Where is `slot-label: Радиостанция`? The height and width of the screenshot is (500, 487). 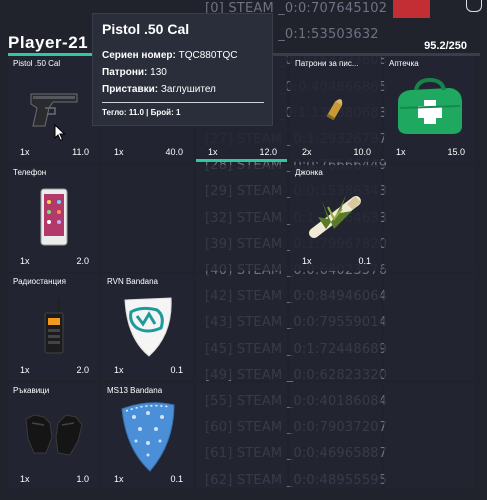 slot-label: Радиостанция is located at coordinates (39, 281).